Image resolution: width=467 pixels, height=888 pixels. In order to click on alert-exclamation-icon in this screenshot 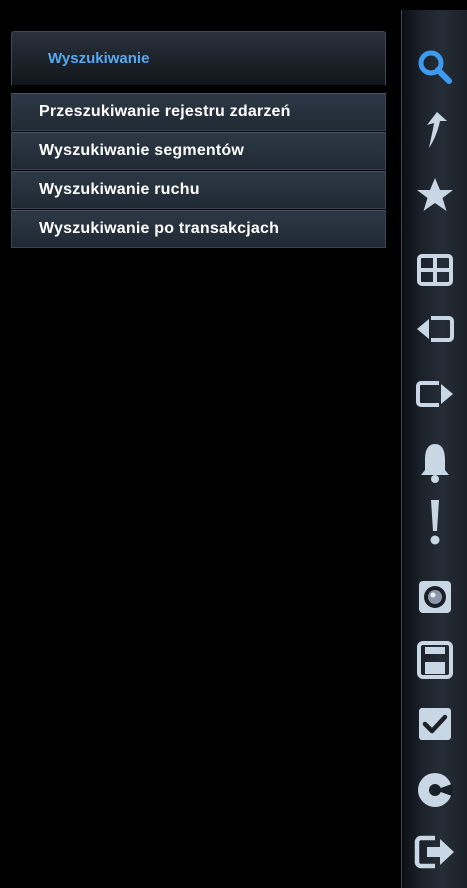, I will do `click(435, 522)`.